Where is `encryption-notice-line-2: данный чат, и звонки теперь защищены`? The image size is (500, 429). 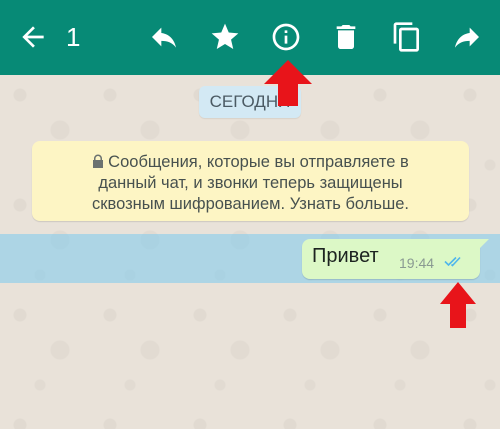 encryption-notice-line-2: данный чат, и звонки теперь защищены is located at coordinates (250, 183).